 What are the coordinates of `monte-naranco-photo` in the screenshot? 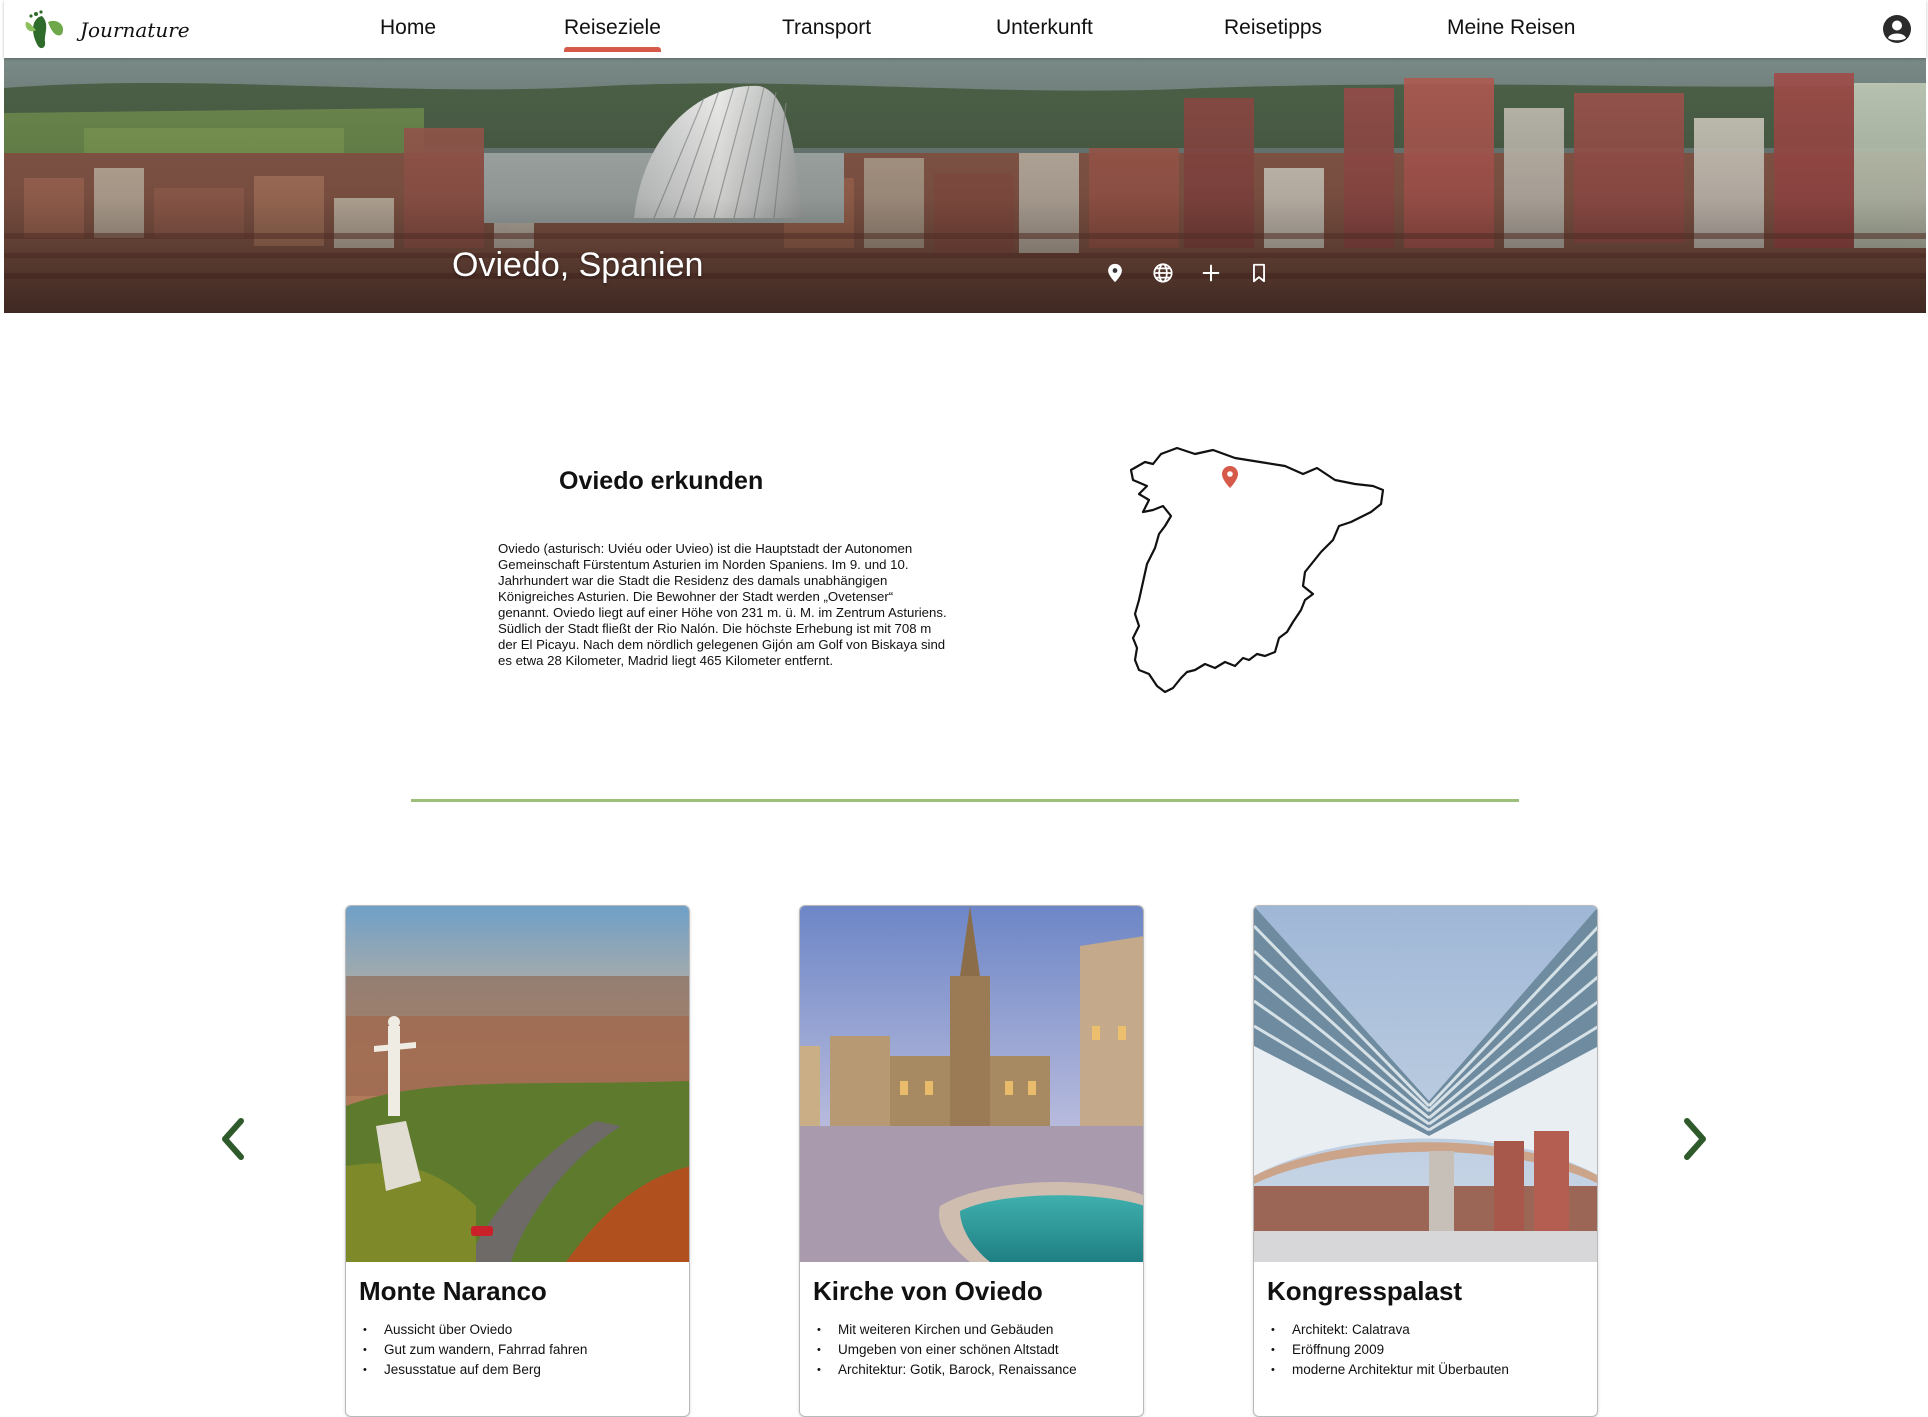 It's located at (517, 1084).